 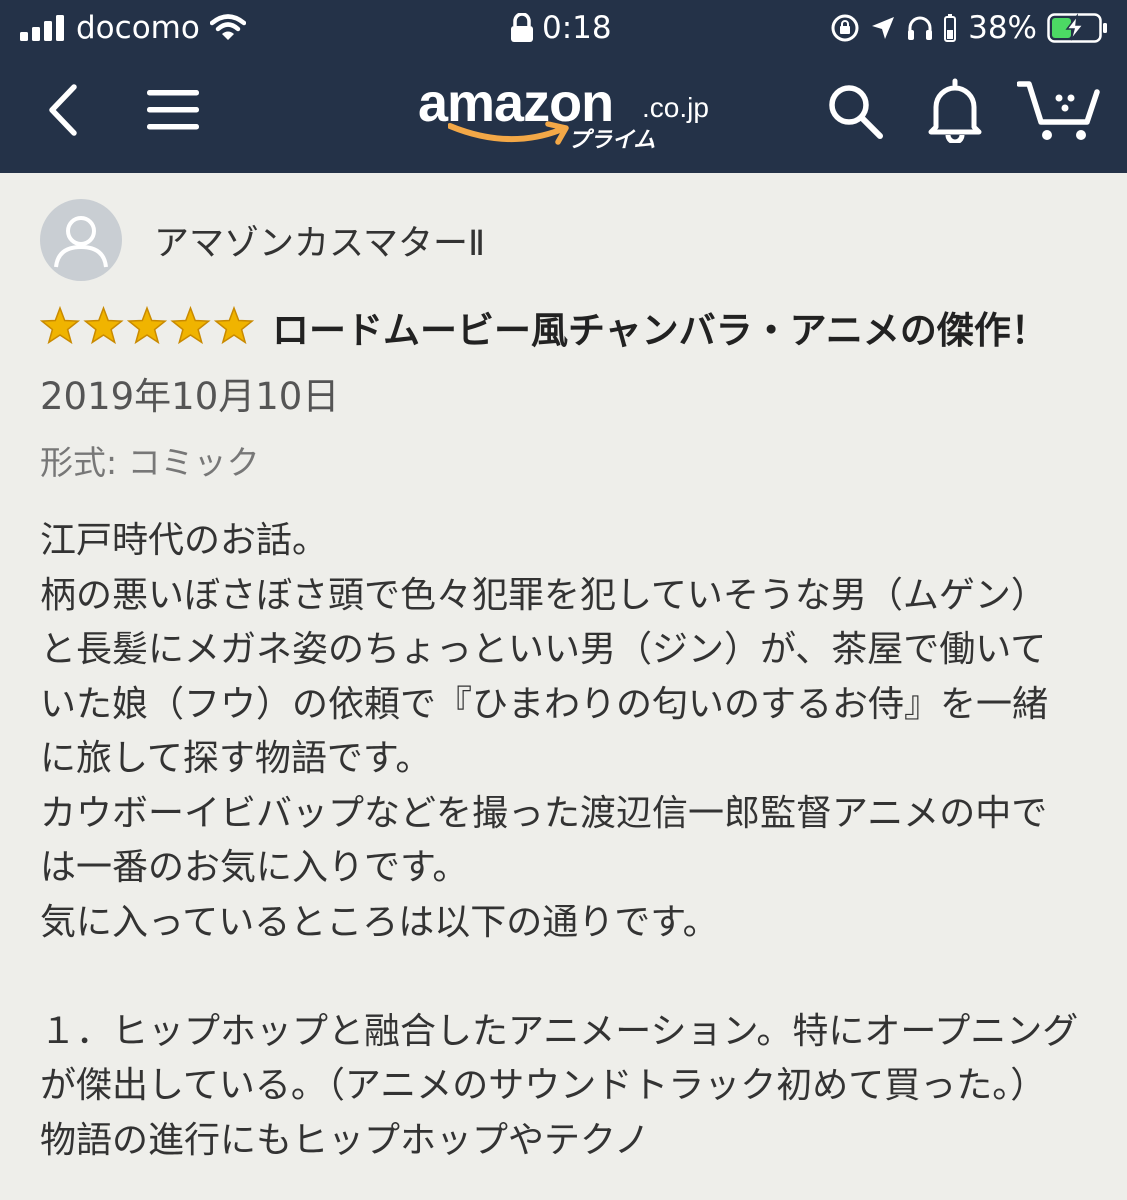 I want to click on carrier-name: docomo, so click(x=138, y=28).